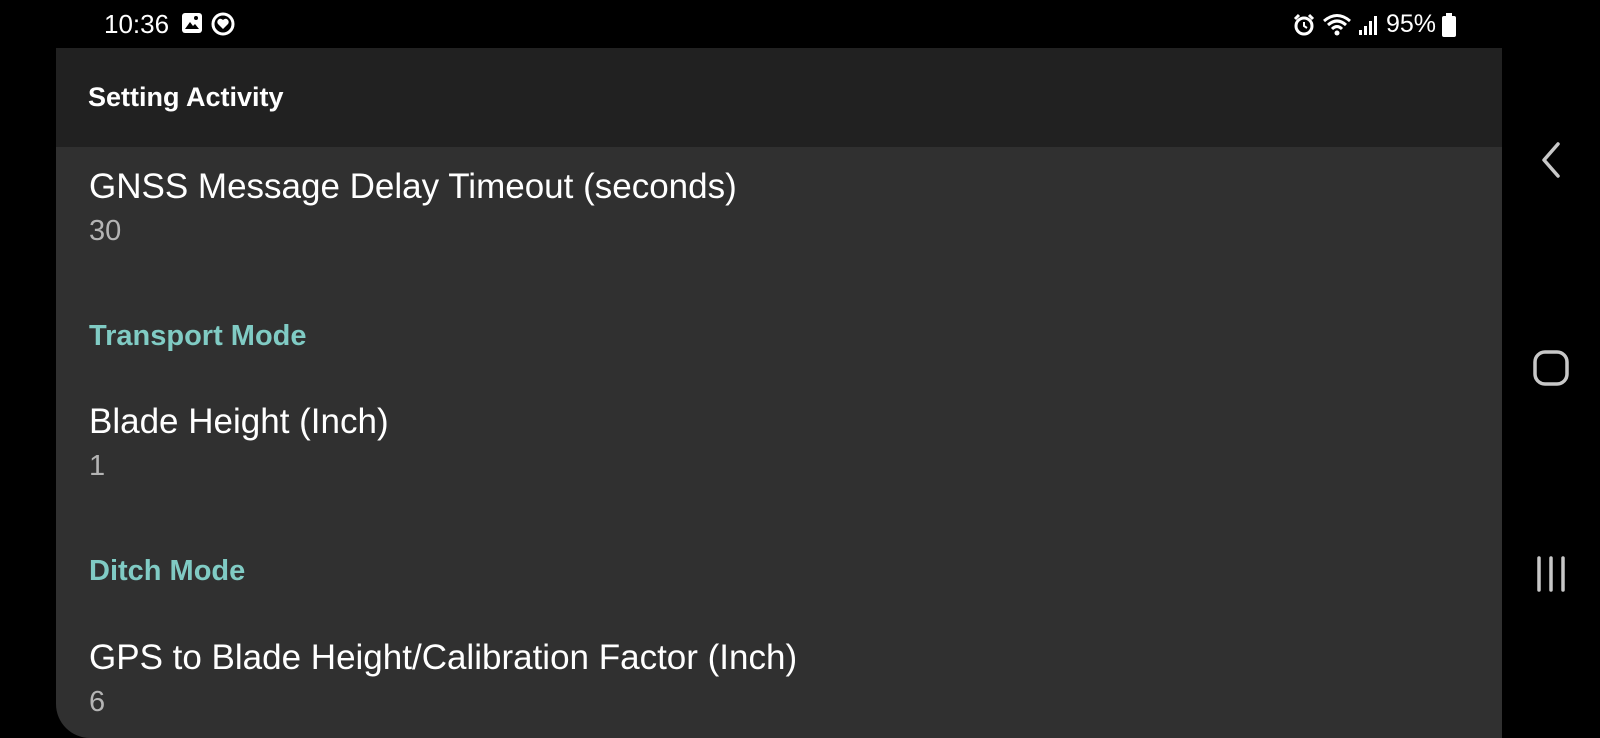 The image size is (1600, 738). I want to click on app-bar: Setting Activity, so click(779, 97).